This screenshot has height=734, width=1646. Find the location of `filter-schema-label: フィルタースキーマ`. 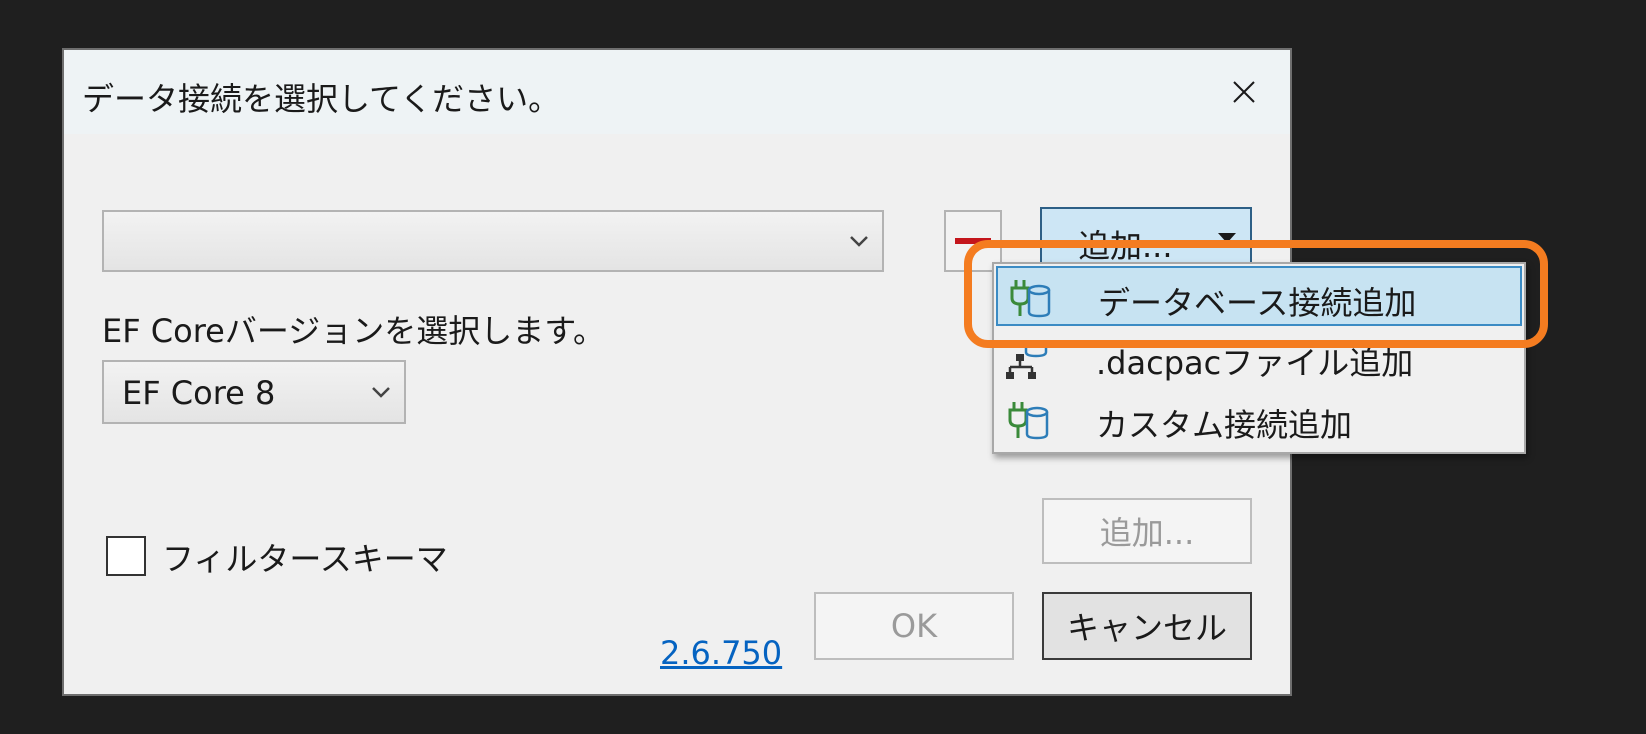

filter-schema-label: フィルタースキーマ is located at coordinates (305, 557).